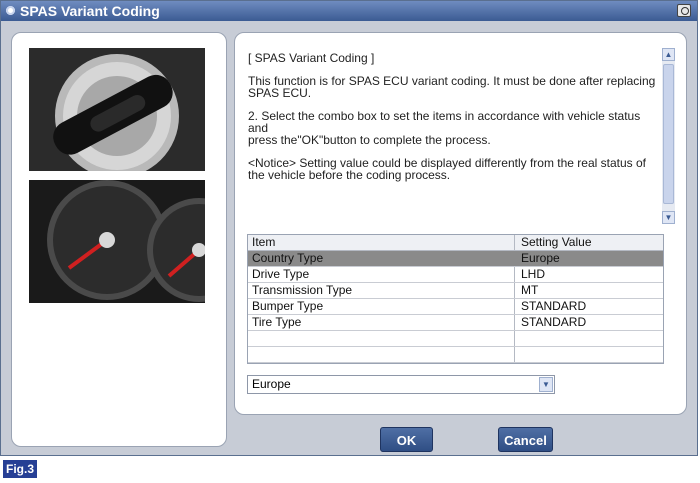 The image size is (700, 483). I want to click on cancel-button: Cancel, so click(525, 439).